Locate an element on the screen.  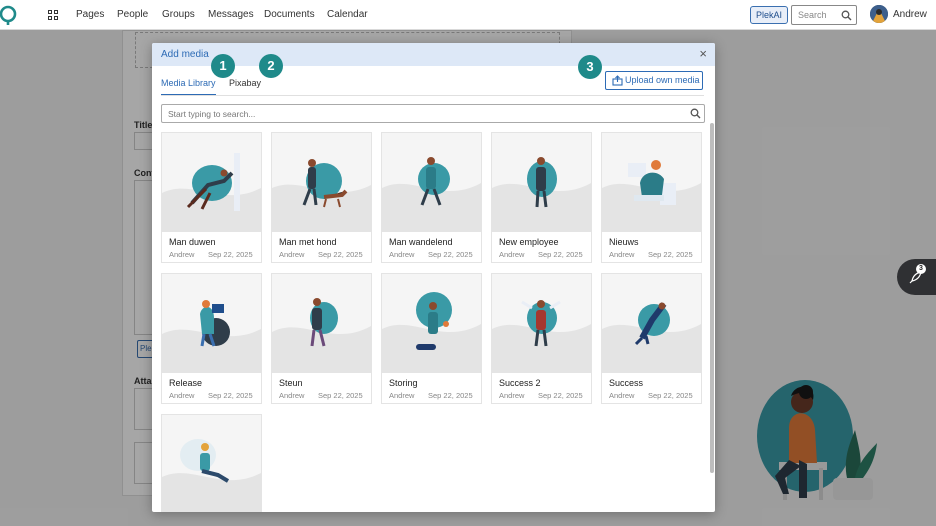
support-illustration is located at coordinates (321, 323).